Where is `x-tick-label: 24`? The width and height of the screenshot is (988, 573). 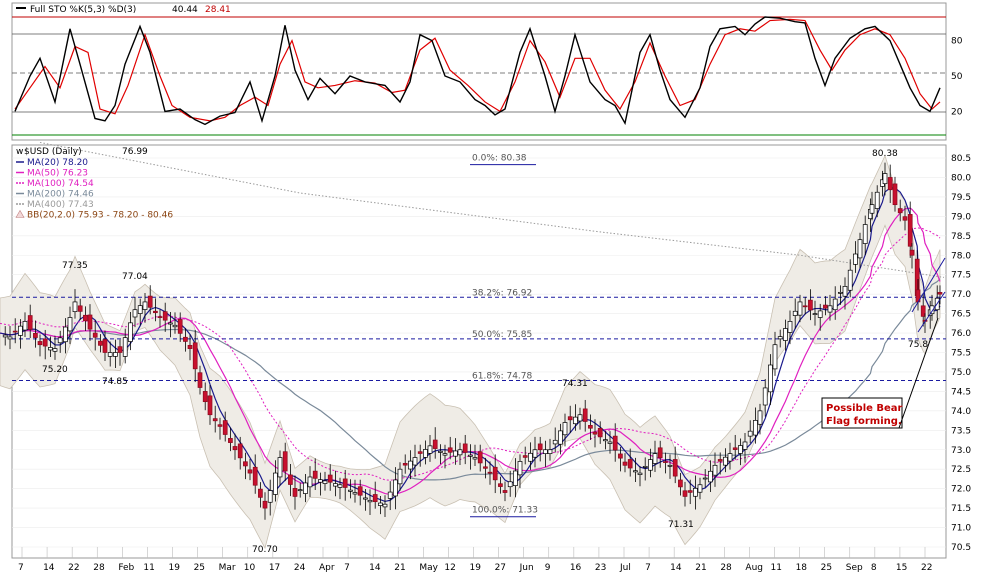 x-tick-label: 24 is located at coordinates (300, 568).